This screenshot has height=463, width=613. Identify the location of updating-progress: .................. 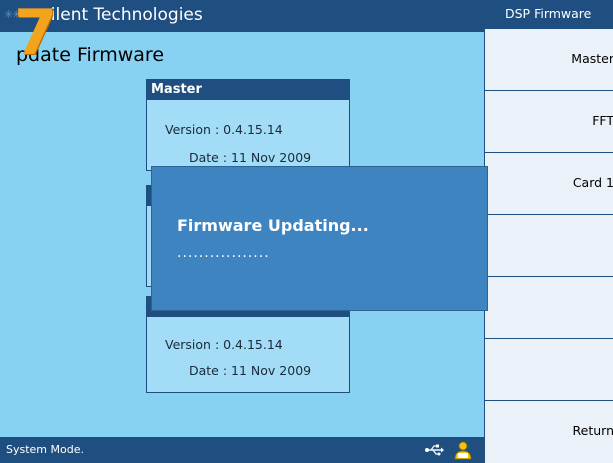
(223, 253).